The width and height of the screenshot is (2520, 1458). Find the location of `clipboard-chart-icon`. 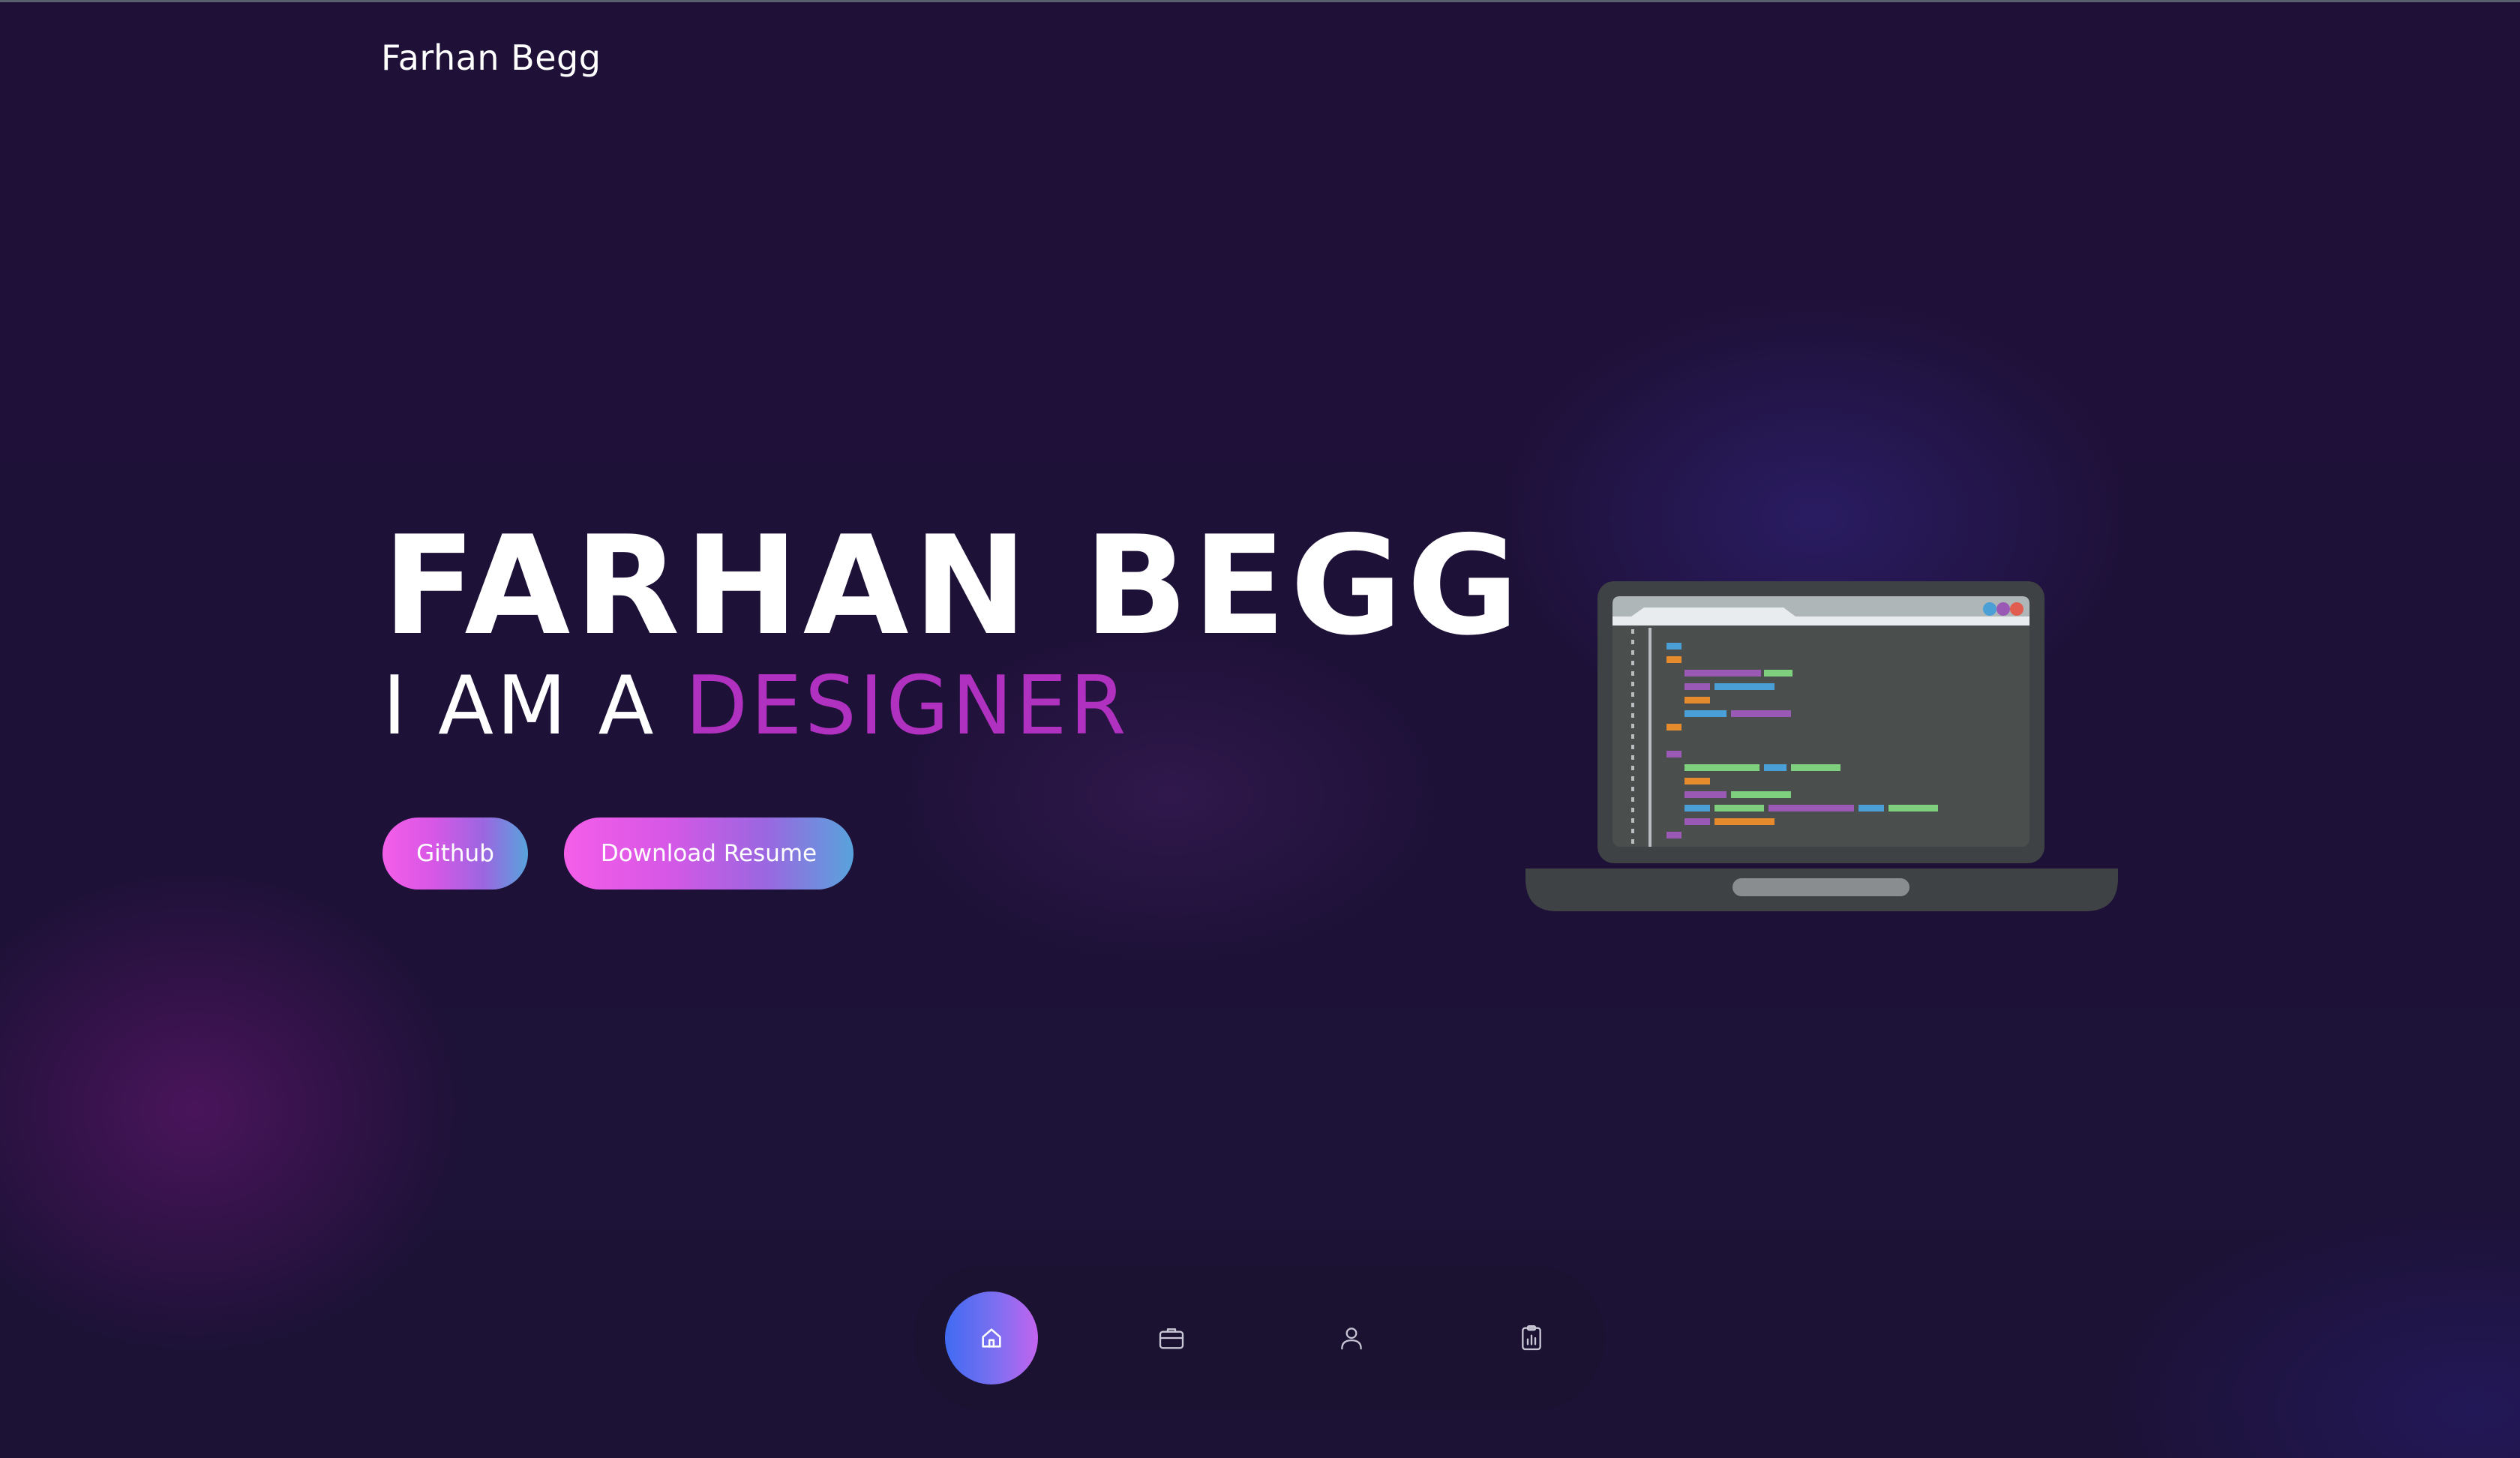

clipboard-chart-icon is located at coordinates (1531, 1338).